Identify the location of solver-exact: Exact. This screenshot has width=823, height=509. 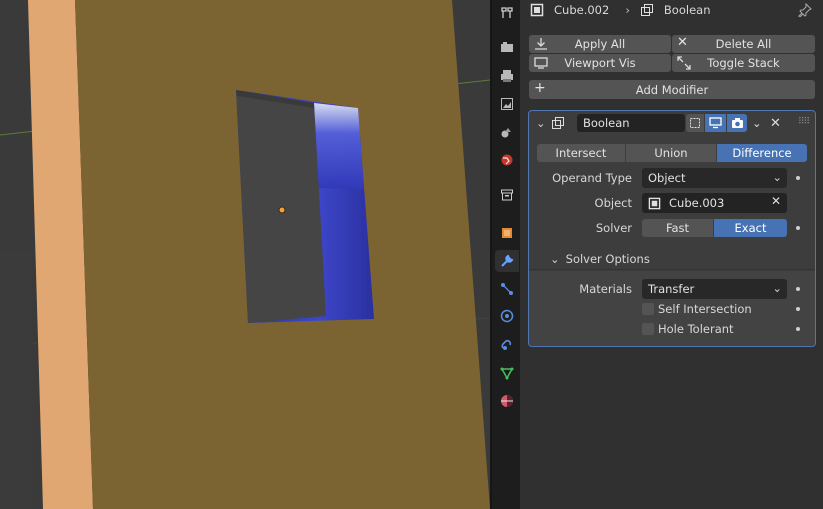
(750, 228).